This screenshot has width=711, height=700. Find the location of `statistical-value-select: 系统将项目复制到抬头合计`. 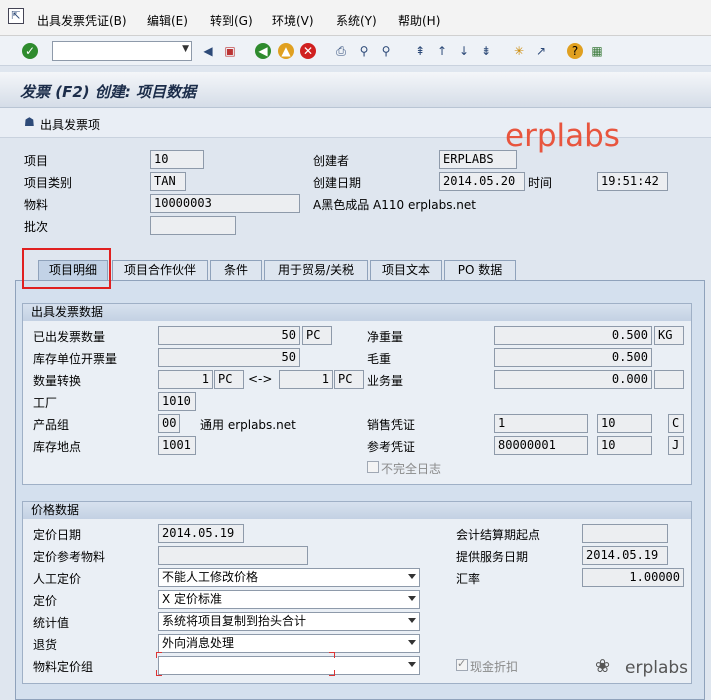

statistical-value-select: 系统将项目复制到抬头合计 is located at coordinates (289, 621).